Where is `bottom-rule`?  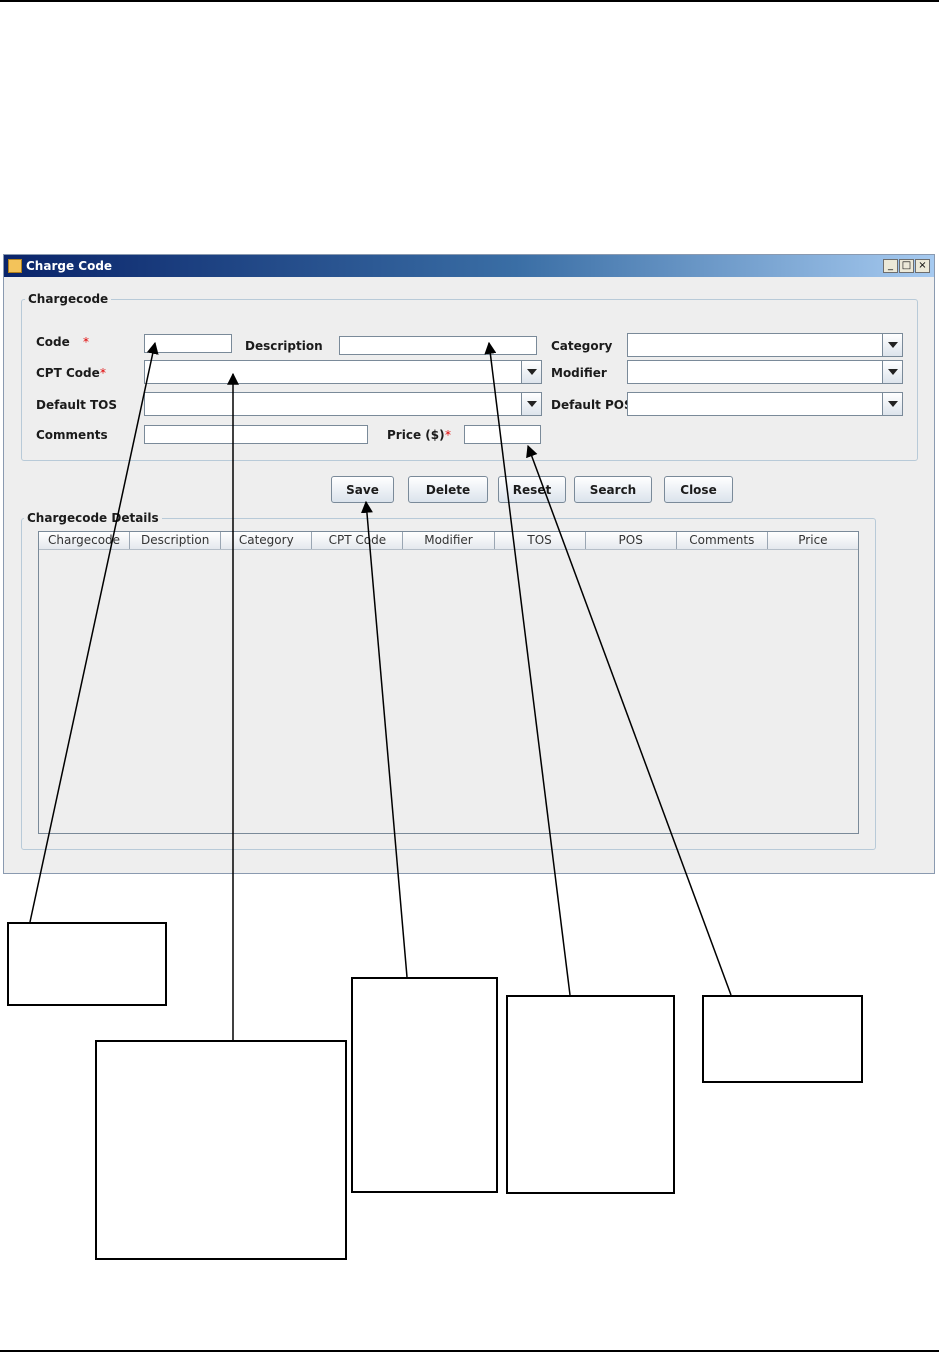 bottom-rule is located at coordinates (469, 1351).